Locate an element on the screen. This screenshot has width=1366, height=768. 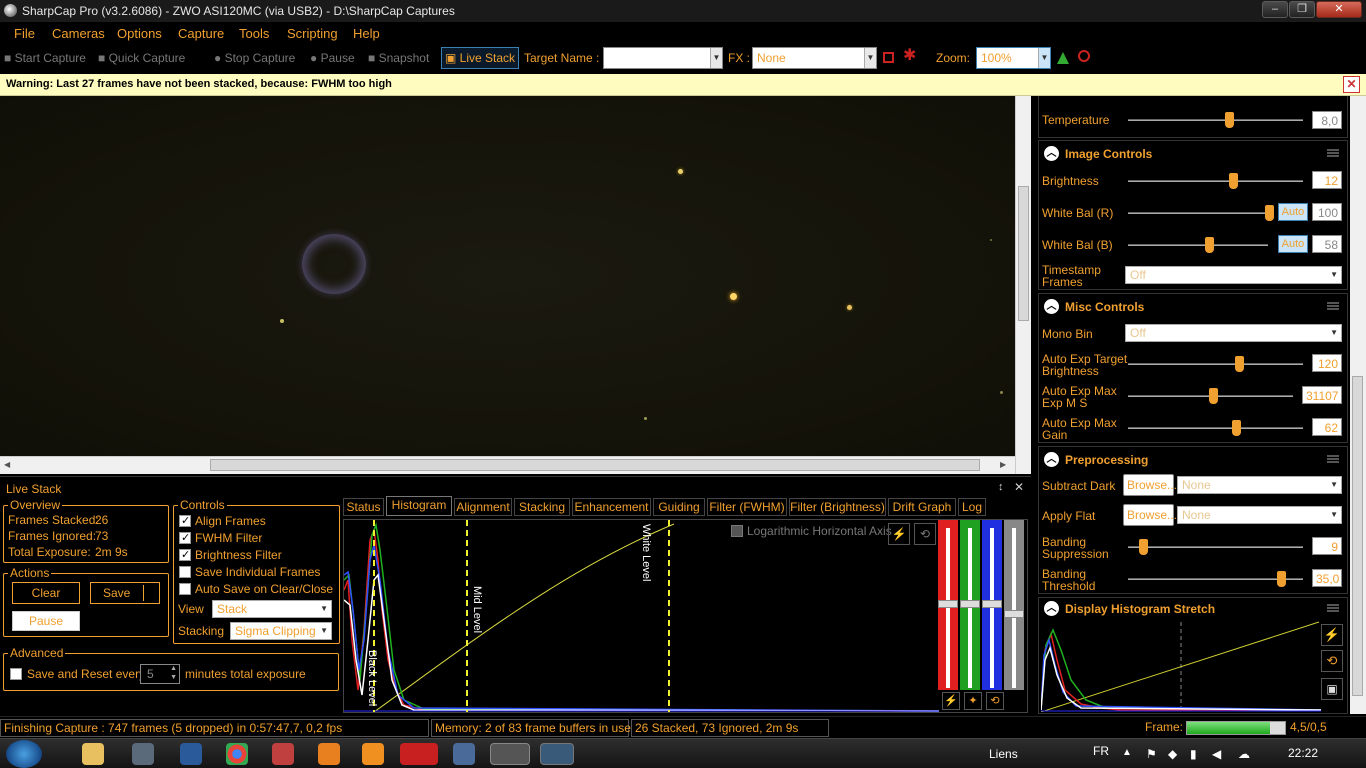
close-icon: ✕ is located at coordinates (1351, 84).